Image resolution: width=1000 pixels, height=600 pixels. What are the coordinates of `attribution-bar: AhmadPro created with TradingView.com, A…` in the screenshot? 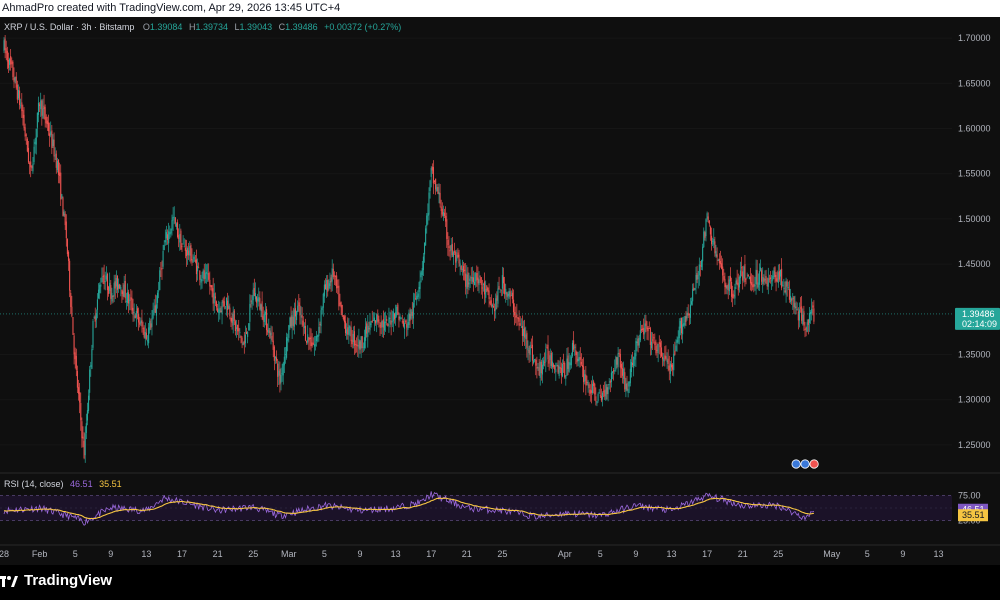 It's located at (500, 8).